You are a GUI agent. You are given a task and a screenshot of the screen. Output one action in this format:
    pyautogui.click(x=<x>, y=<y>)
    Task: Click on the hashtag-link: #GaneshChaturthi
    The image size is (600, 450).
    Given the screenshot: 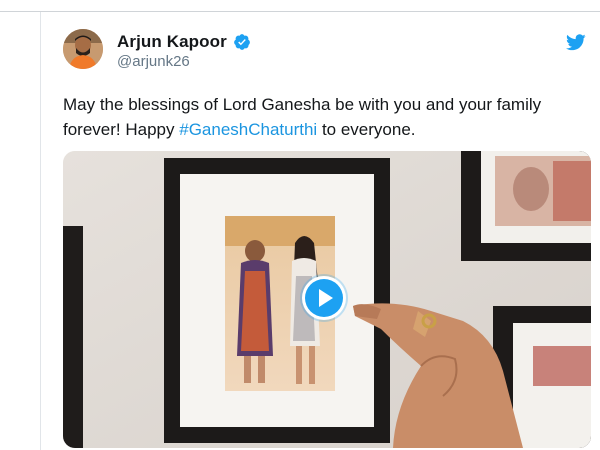 What is the action you would take?
    pyautogui.click(x=248, y=129)
    